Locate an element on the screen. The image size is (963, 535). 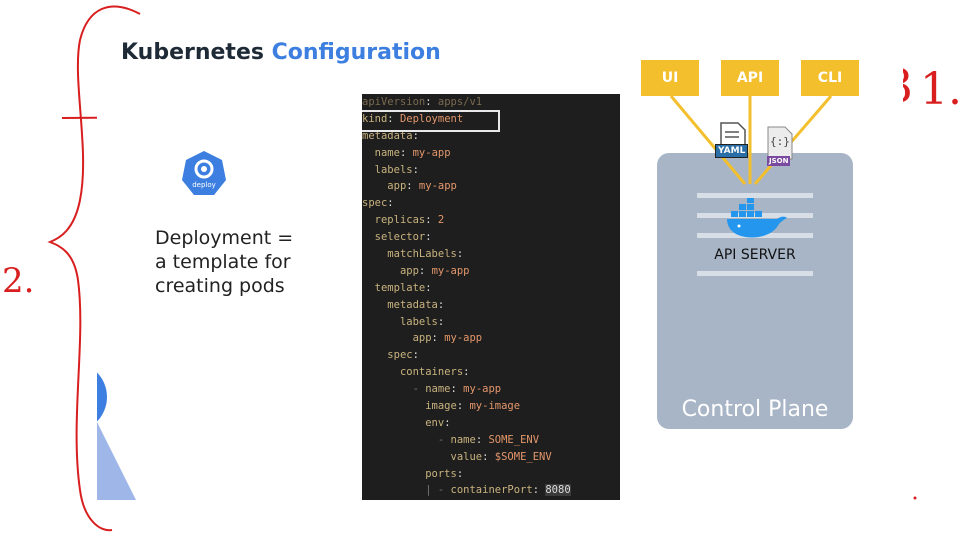
code-line: containers: is located at coordinates (491, 372).